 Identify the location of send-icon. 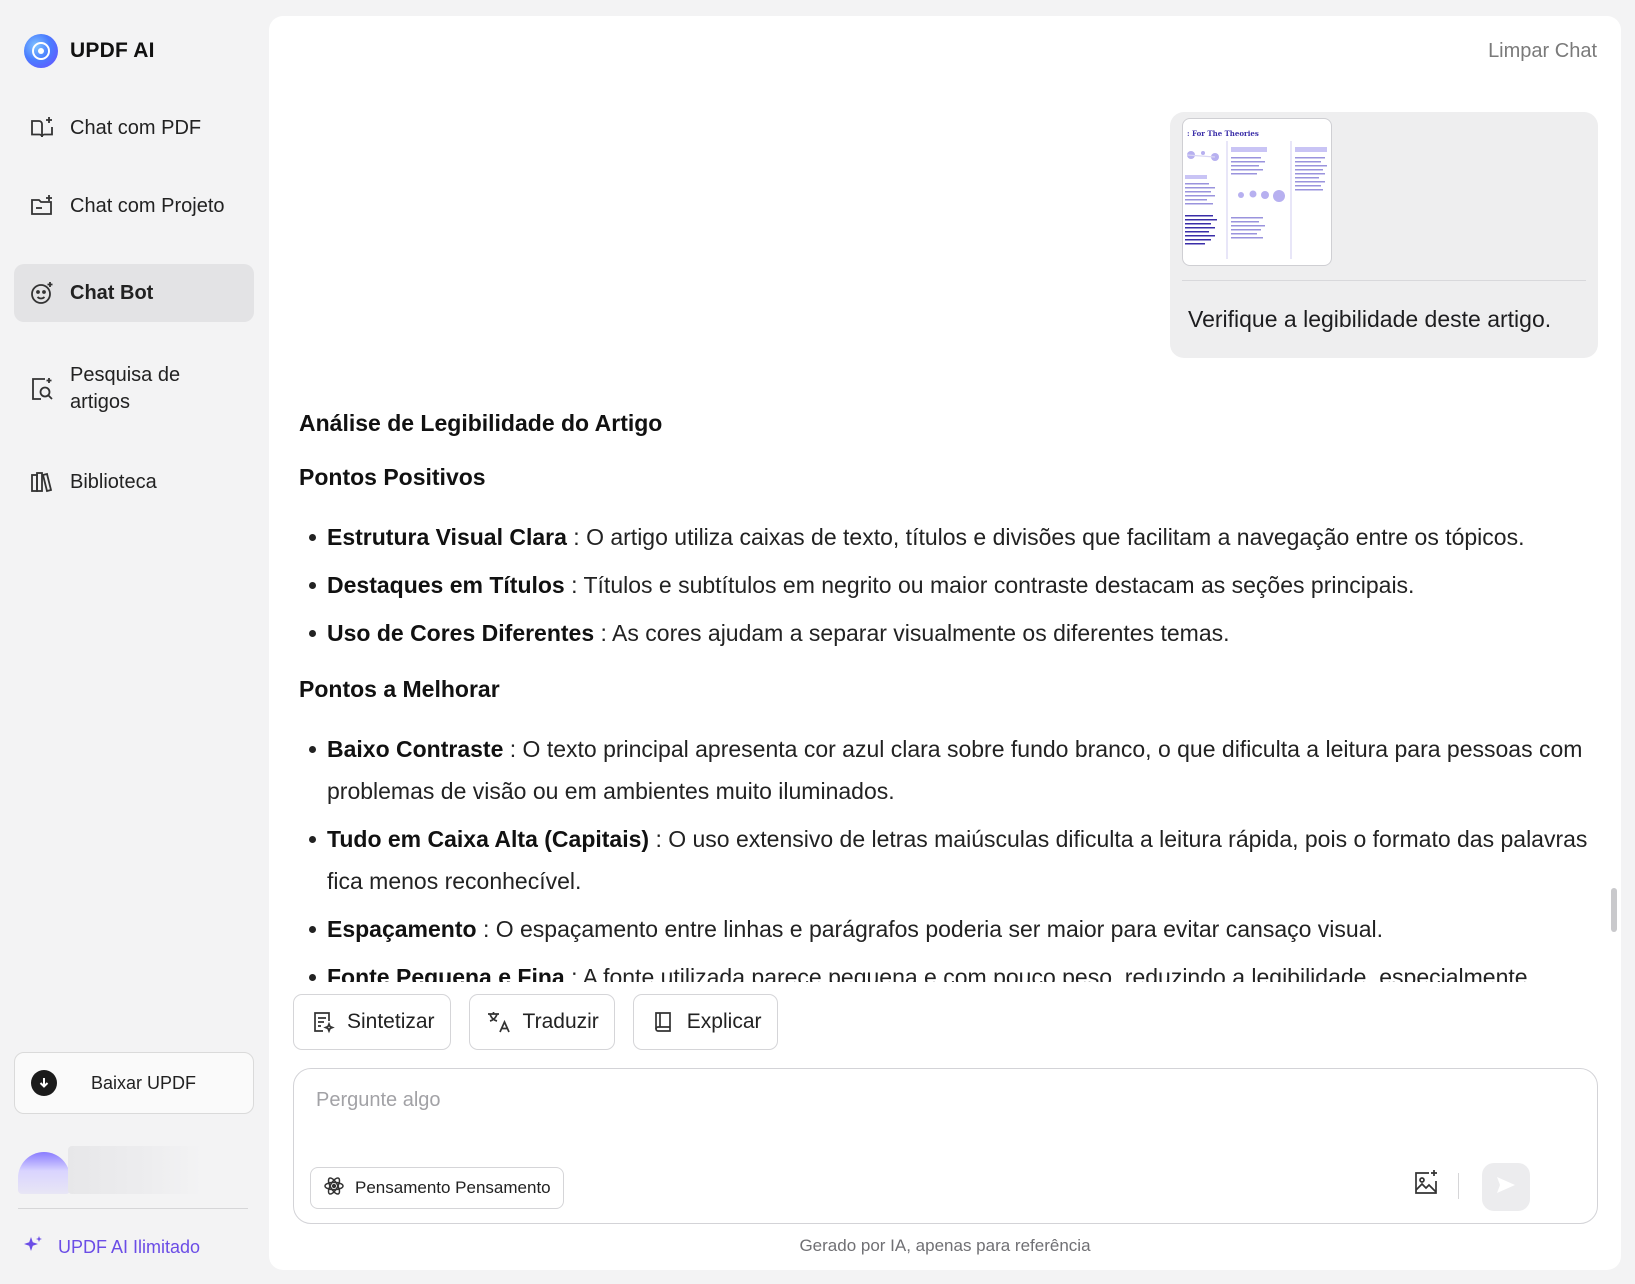
(1506, 1187).